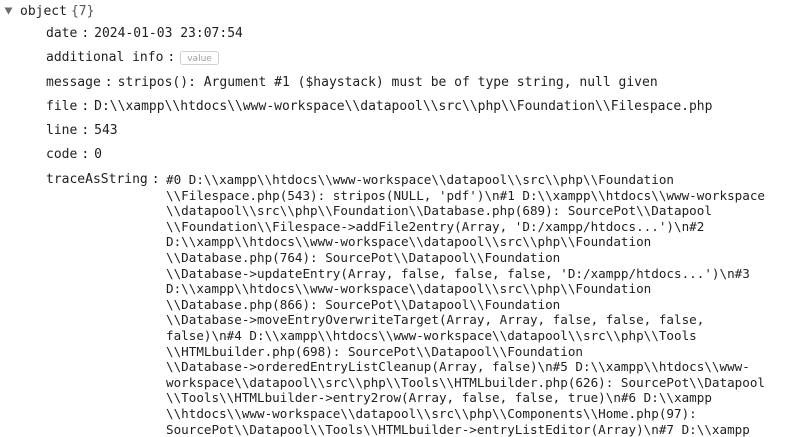  I want to click on value-input: value, so click(199, 58).